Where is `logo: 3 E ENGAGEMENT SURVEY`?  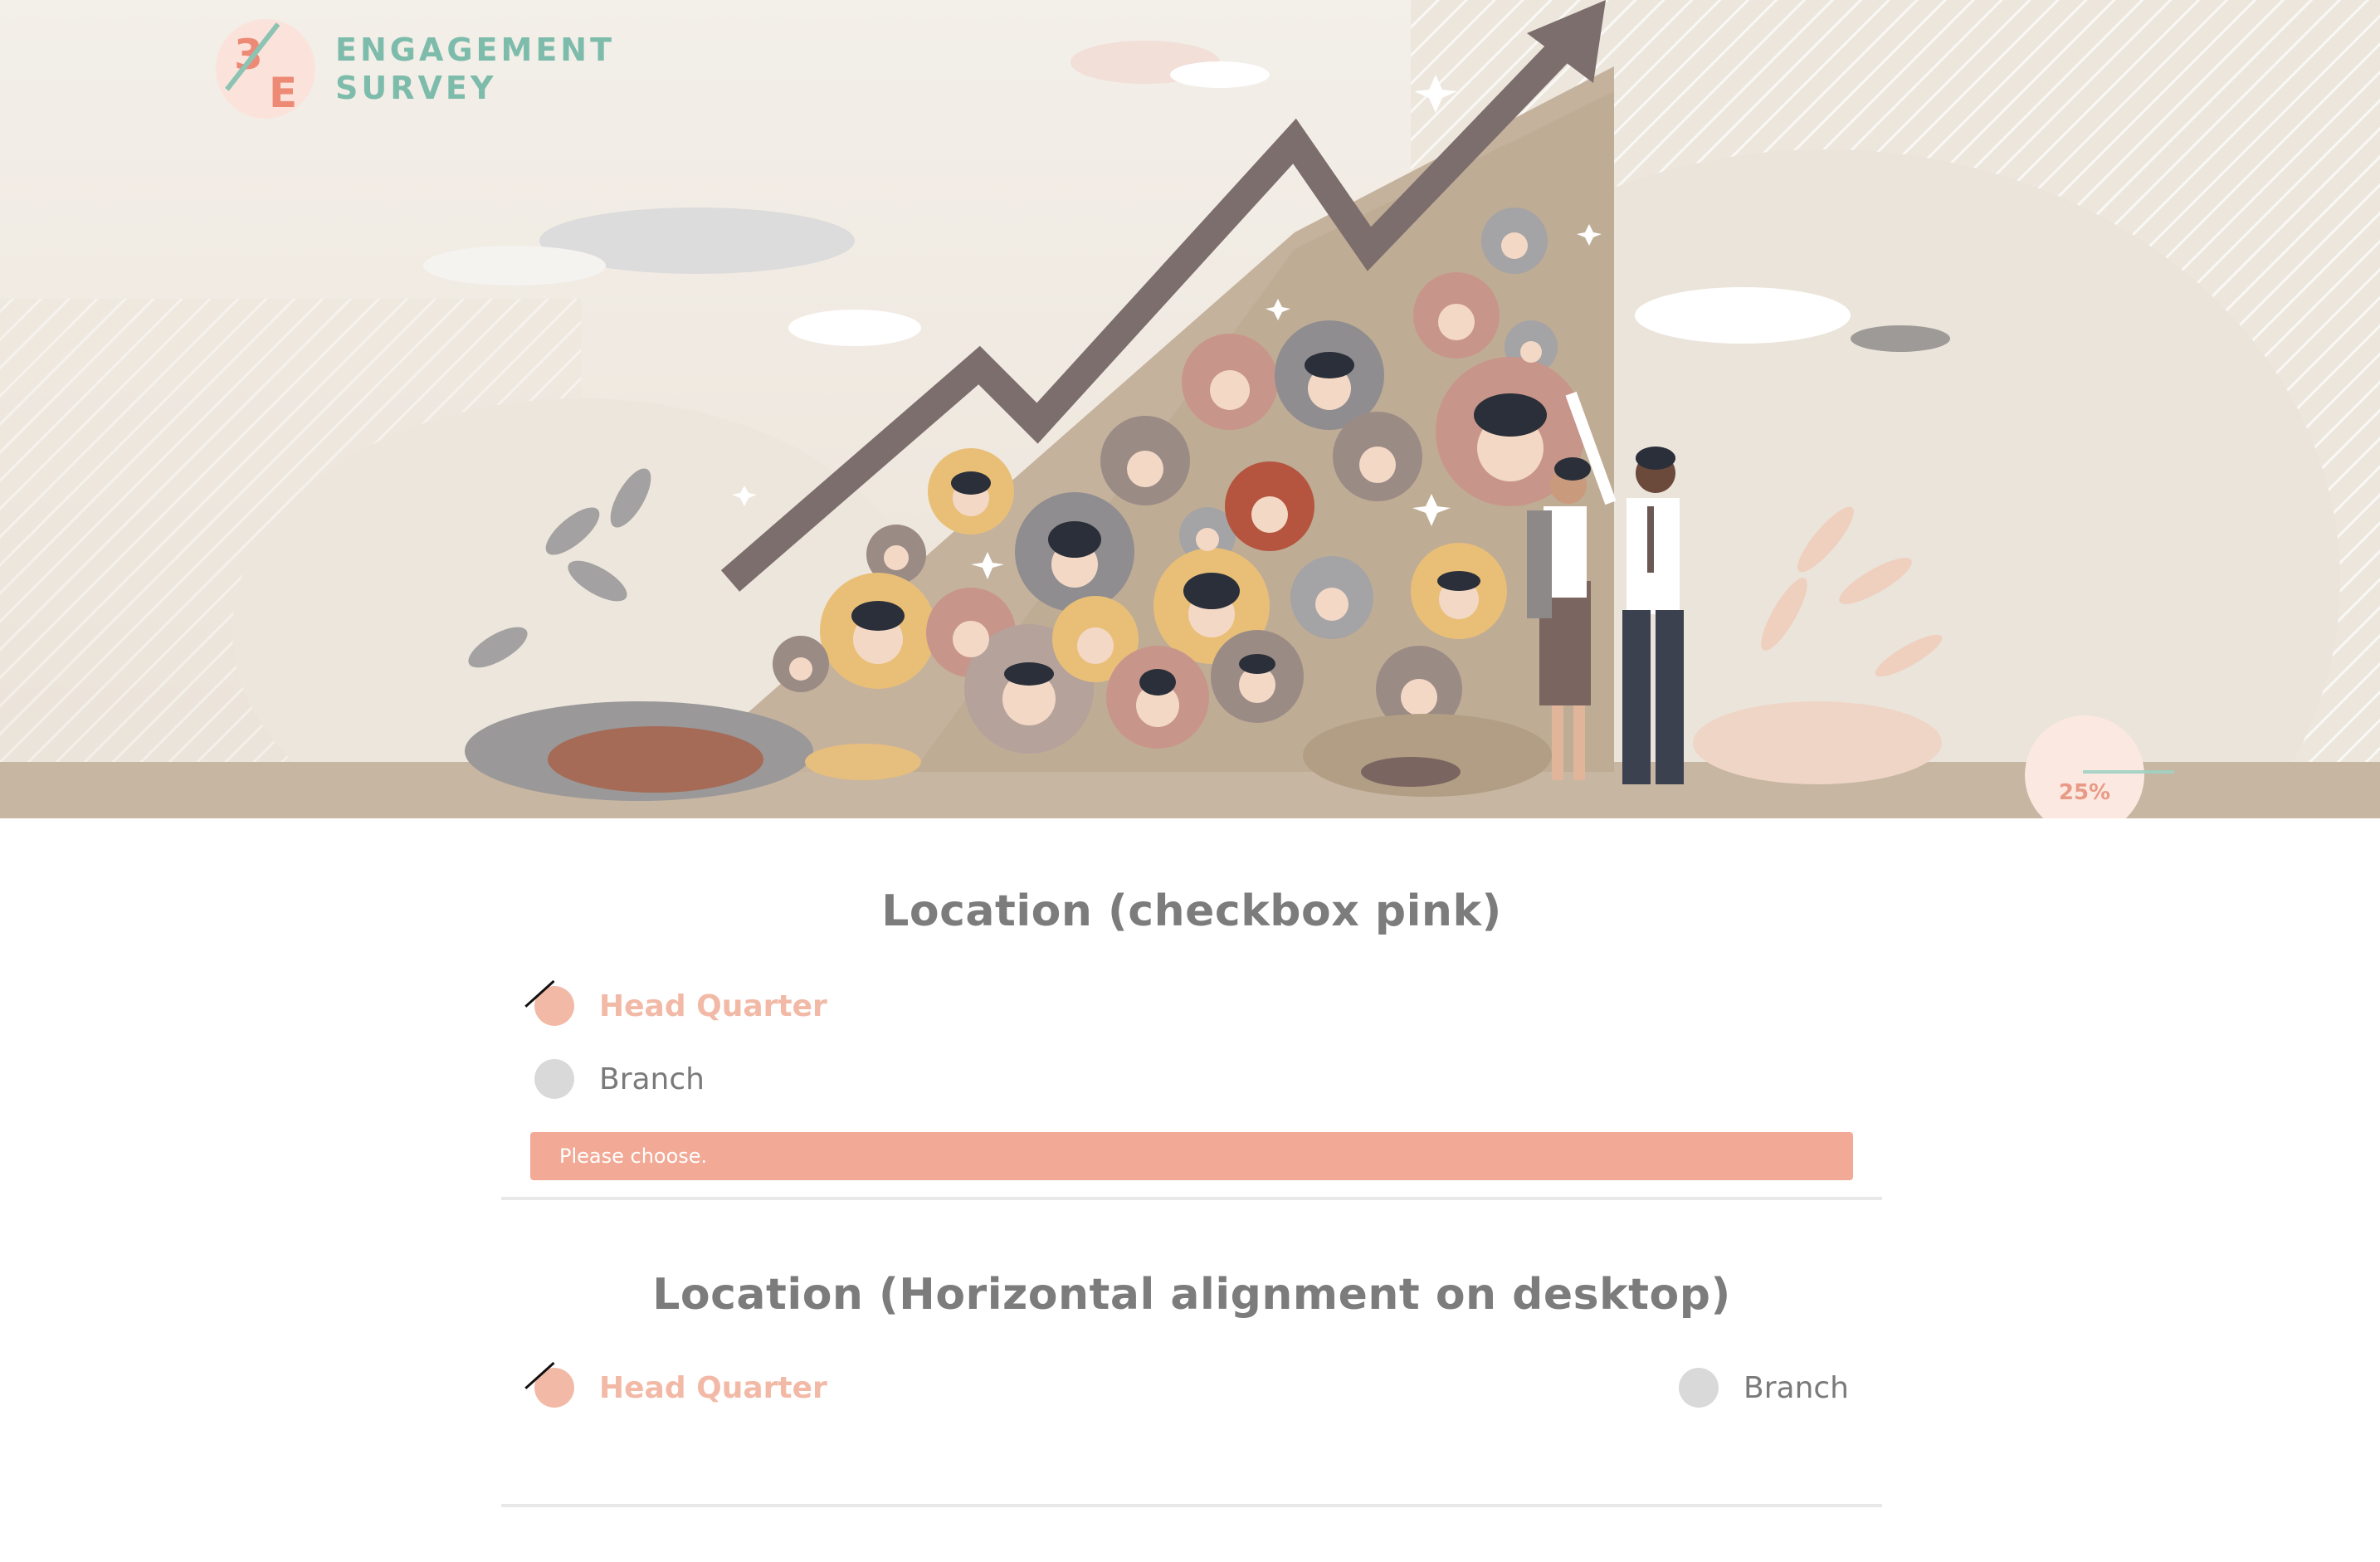
logo: 3 E ENGAGEMENT SURVEY is located at coordinates (415, 68).